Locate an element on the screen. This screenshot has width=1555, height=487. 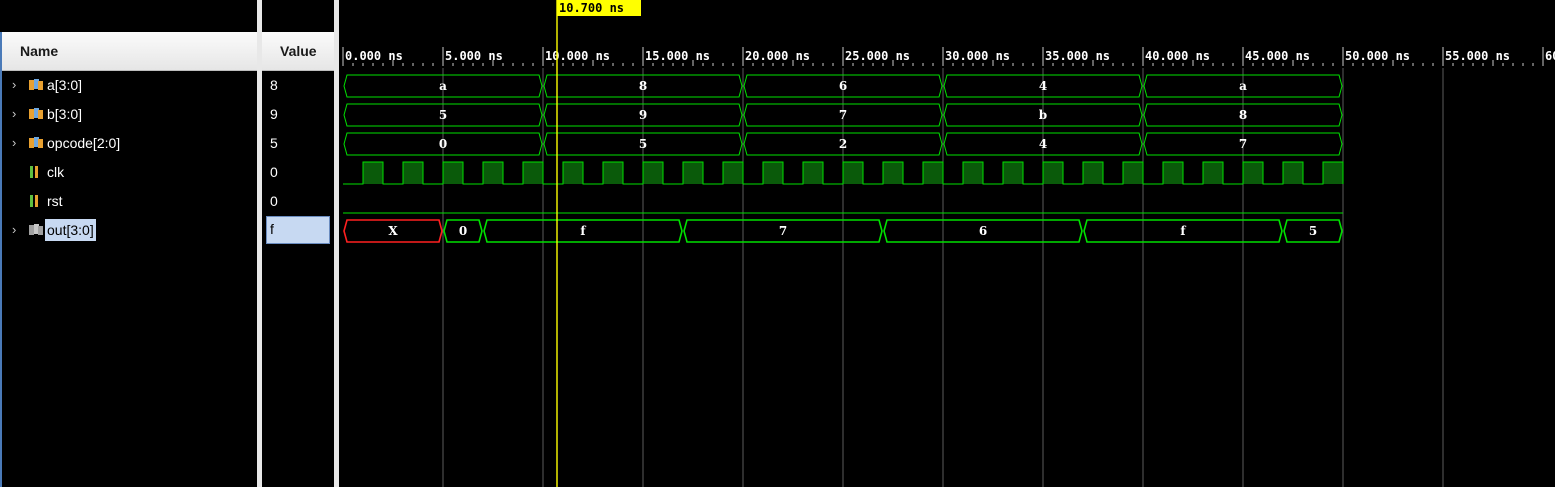
ruler-label: 55.000 ns is located at coordinates (1477, 56).